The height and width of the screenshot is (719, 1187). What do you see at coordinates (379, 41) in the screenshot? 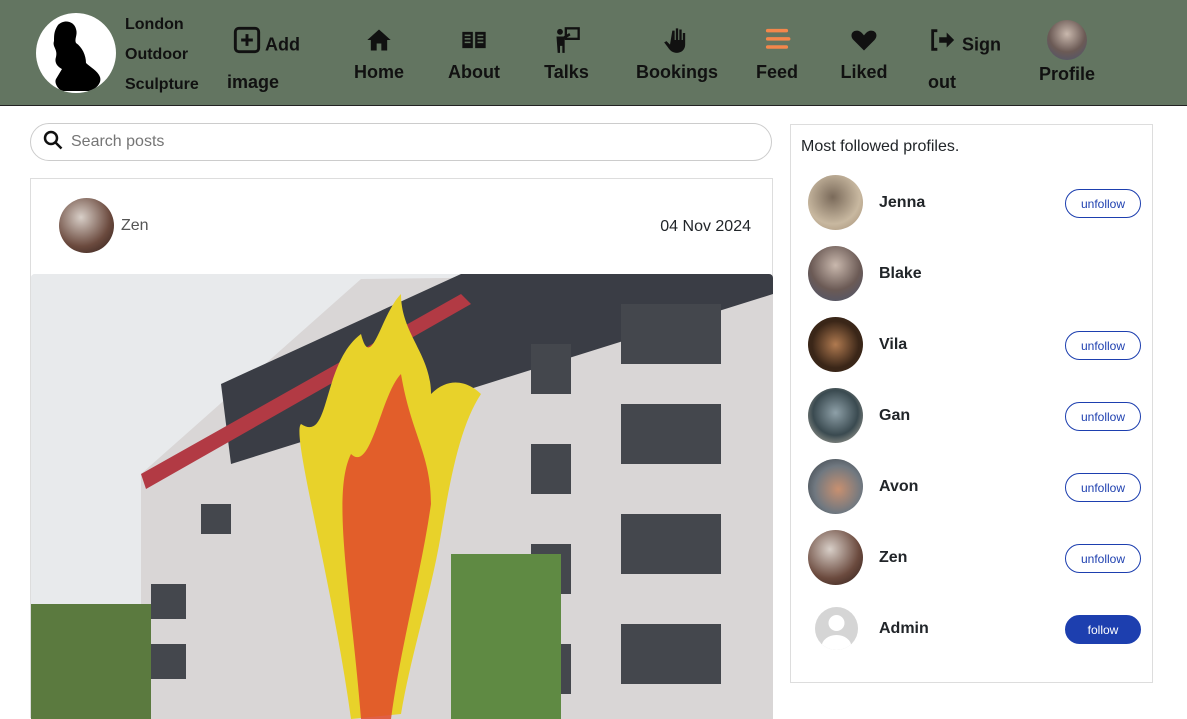
I see `home-icon` at bounding box center [379, 41].